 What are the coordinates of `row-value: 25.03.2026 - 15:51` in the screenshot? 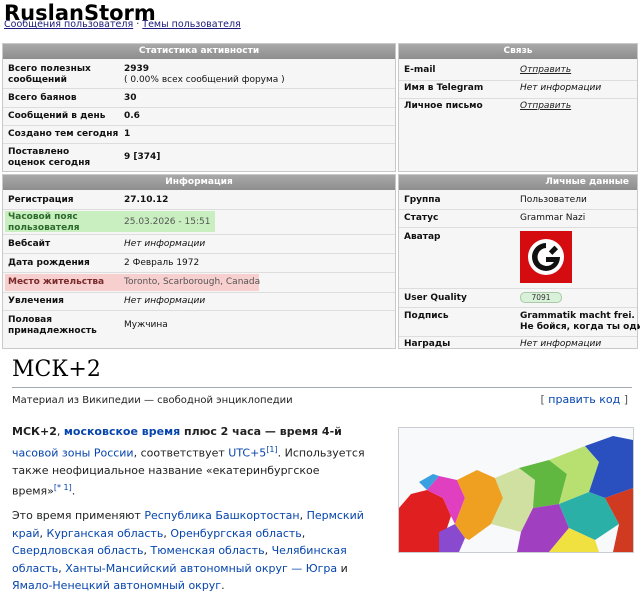 It's located at (167, 222).